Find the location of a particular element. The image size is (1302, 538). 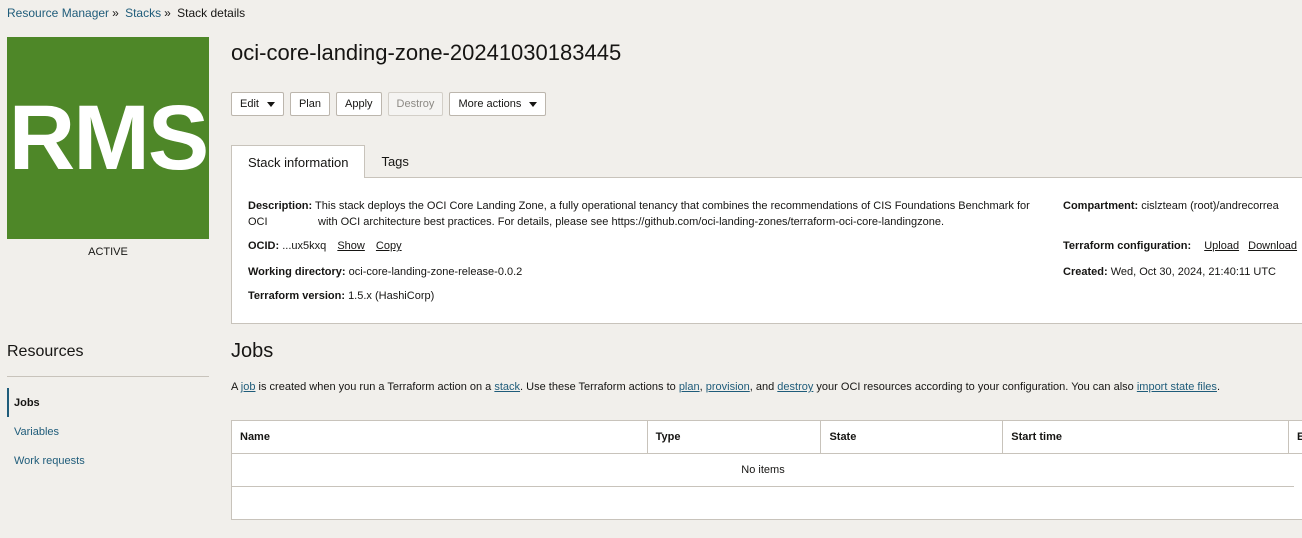

working-directory-value: oci-core-landing-zone-release-0.0.2 is located at coordinates (435, 272).